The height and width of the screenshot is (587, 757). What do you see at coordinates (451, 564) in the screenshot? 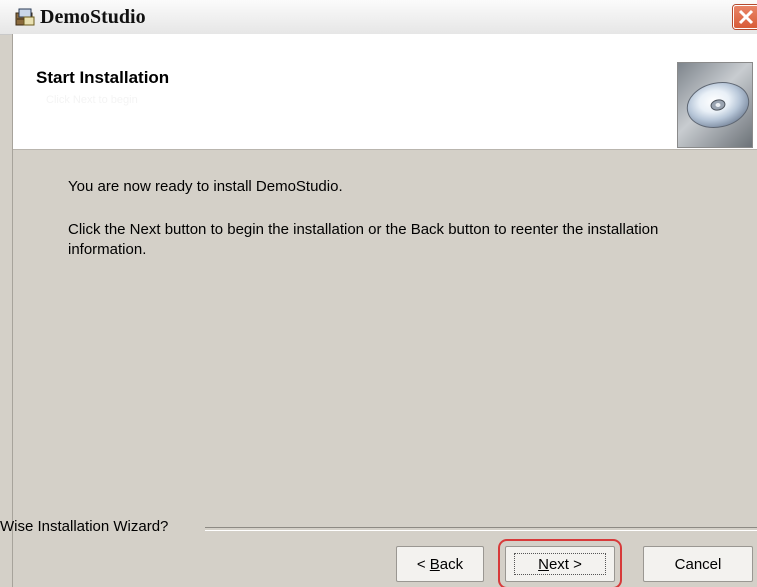
I see `back-button-label: ack` at bounding box center [451, 564].